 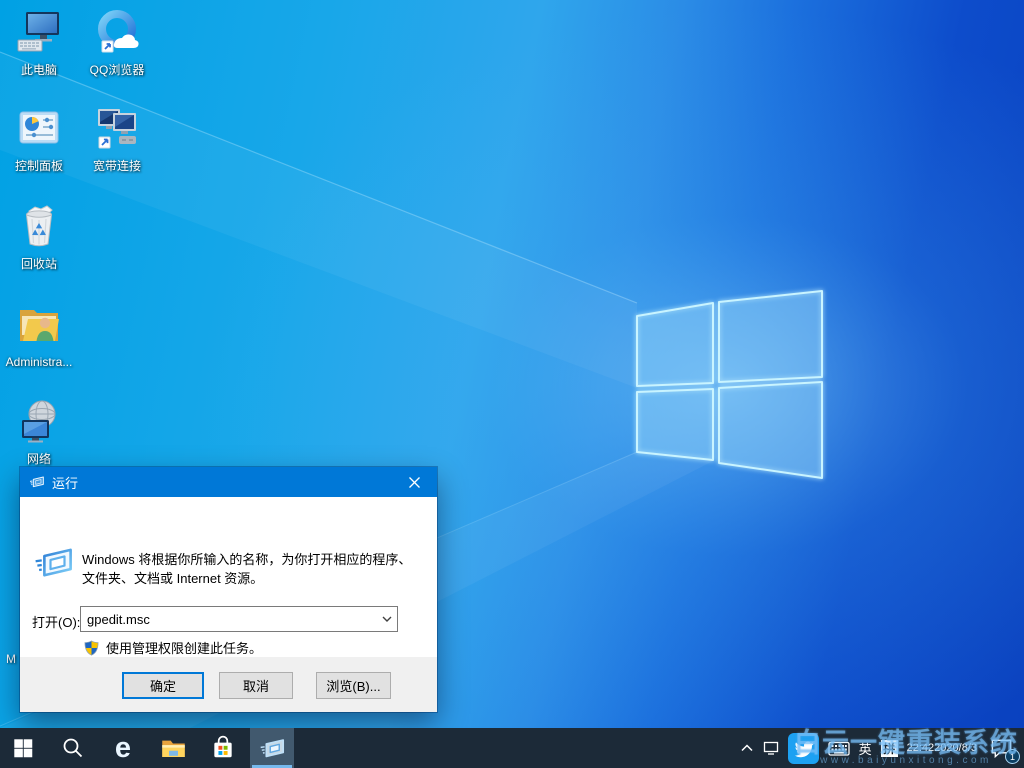 I want to click on icon-label: 网络, so click(x=38, y=459).